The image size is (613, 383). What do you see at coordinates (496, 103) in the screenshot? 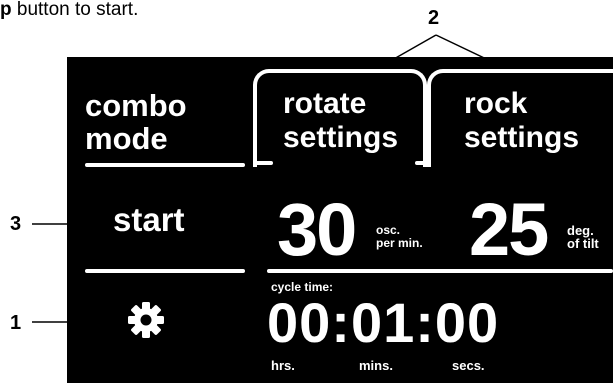
I see `rock-settings-line1: rock` at bounding box center [496, 103].